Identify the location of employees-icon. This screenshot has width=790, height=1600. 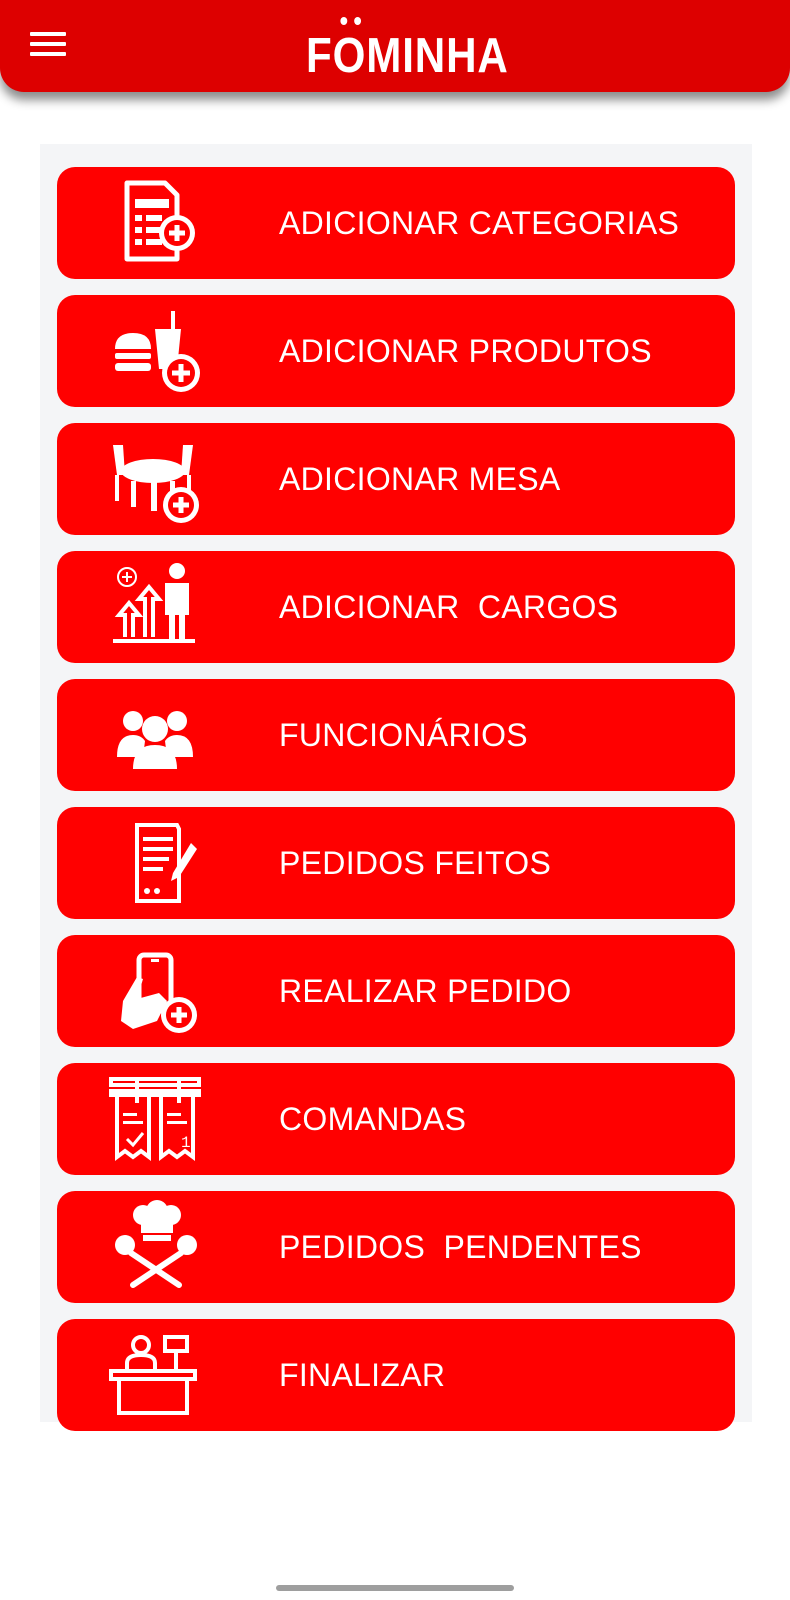
(155, 740).